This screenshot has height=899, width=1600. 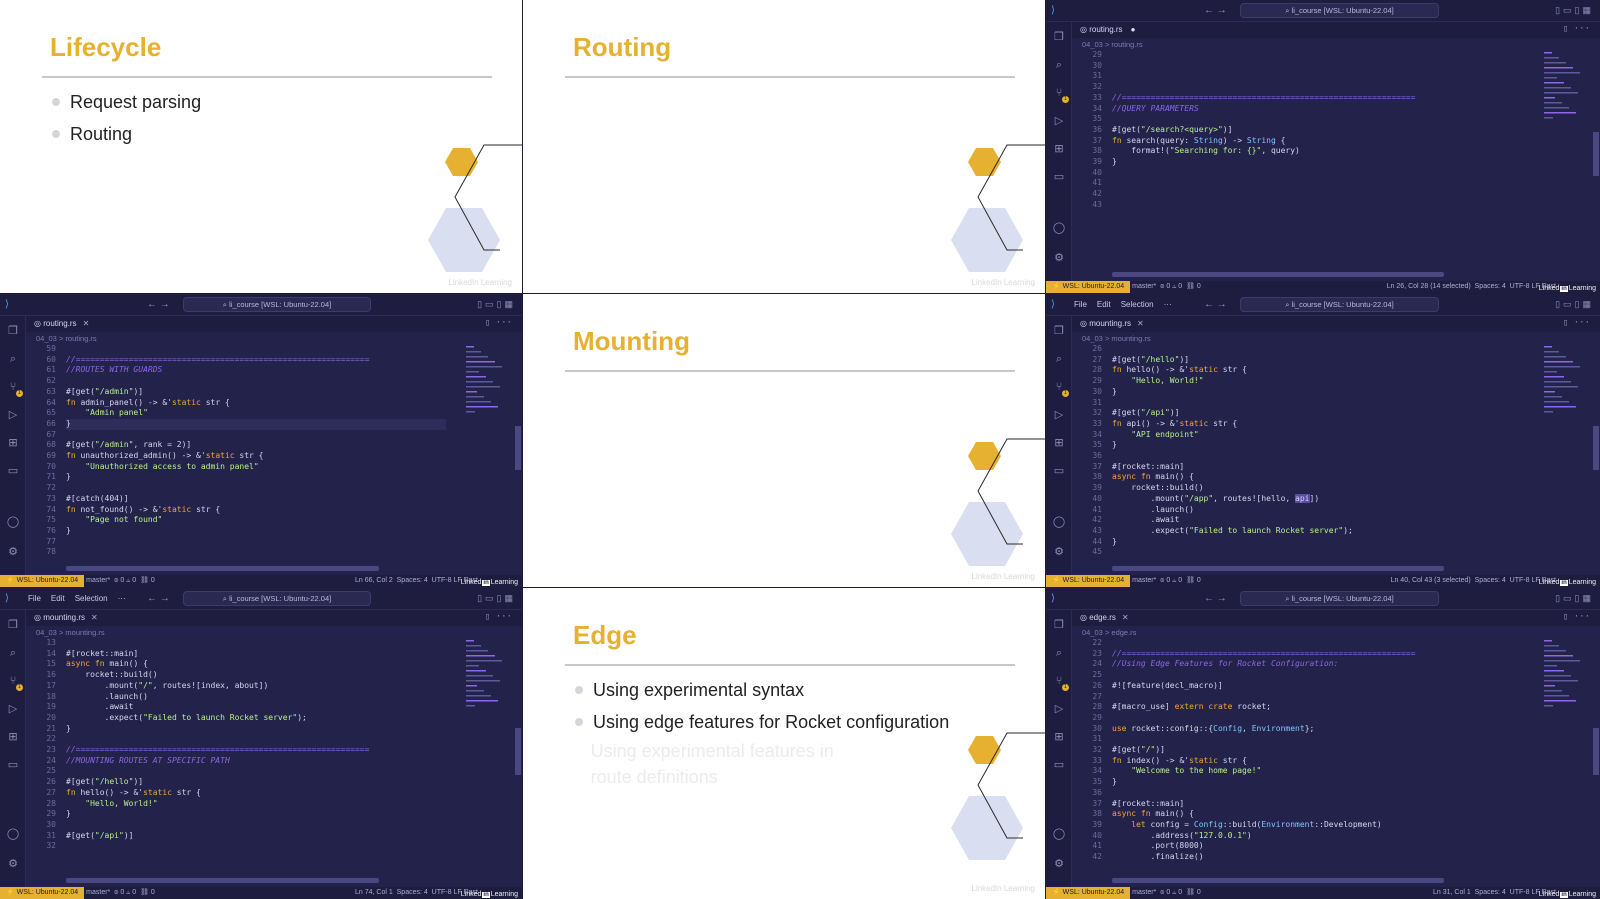 I want to click on tab-file: ◎ edge.rs ✕, so click(x=1104, y=619).